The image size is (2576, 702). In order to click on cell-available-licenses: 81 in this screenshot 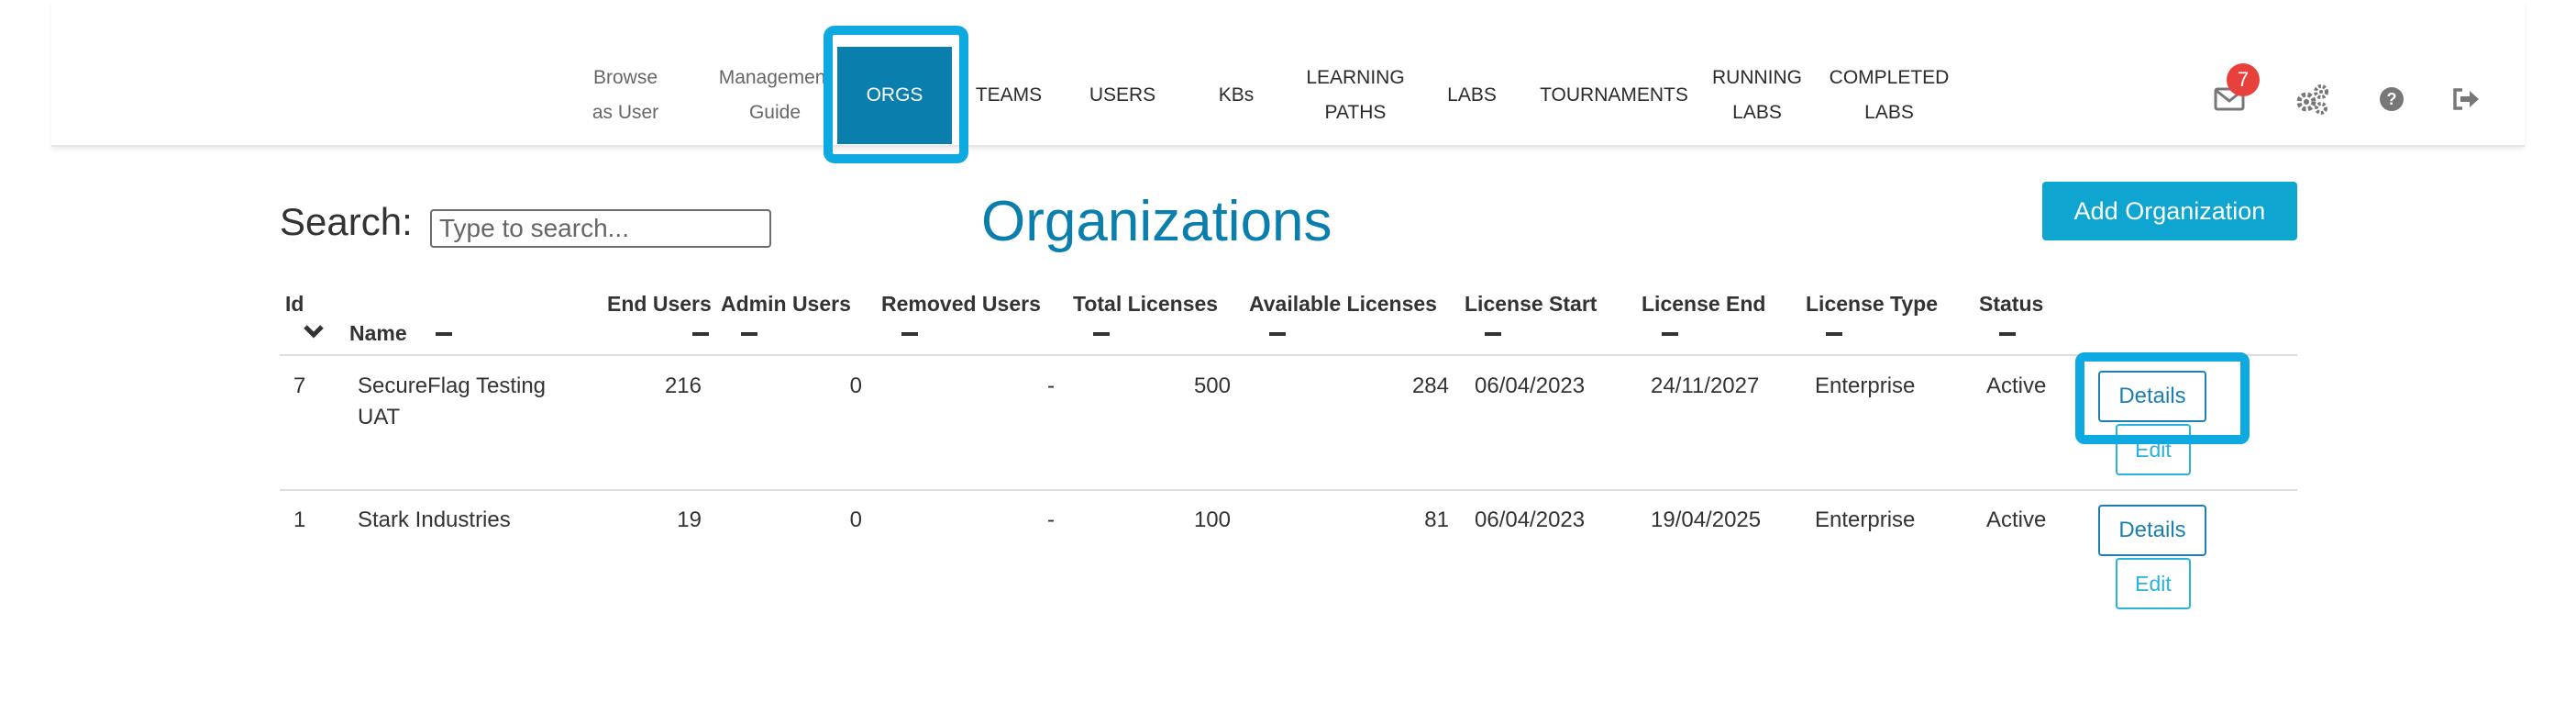, I will do `click(1436, 519)`.